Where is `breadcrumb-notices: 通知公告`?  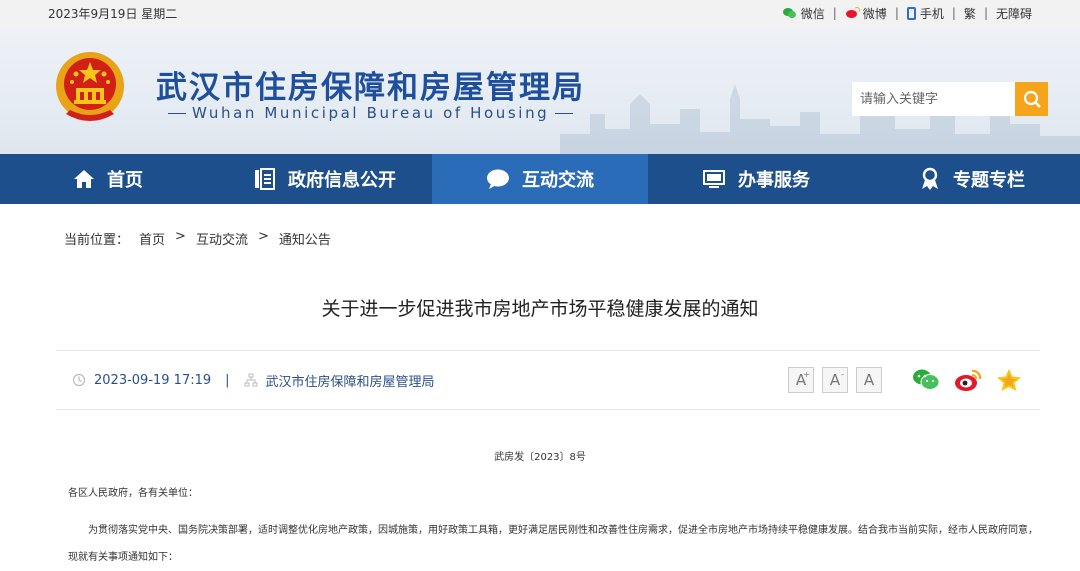
breadcrumb-notices: 通知公告 is located at coordinates (305, 238).